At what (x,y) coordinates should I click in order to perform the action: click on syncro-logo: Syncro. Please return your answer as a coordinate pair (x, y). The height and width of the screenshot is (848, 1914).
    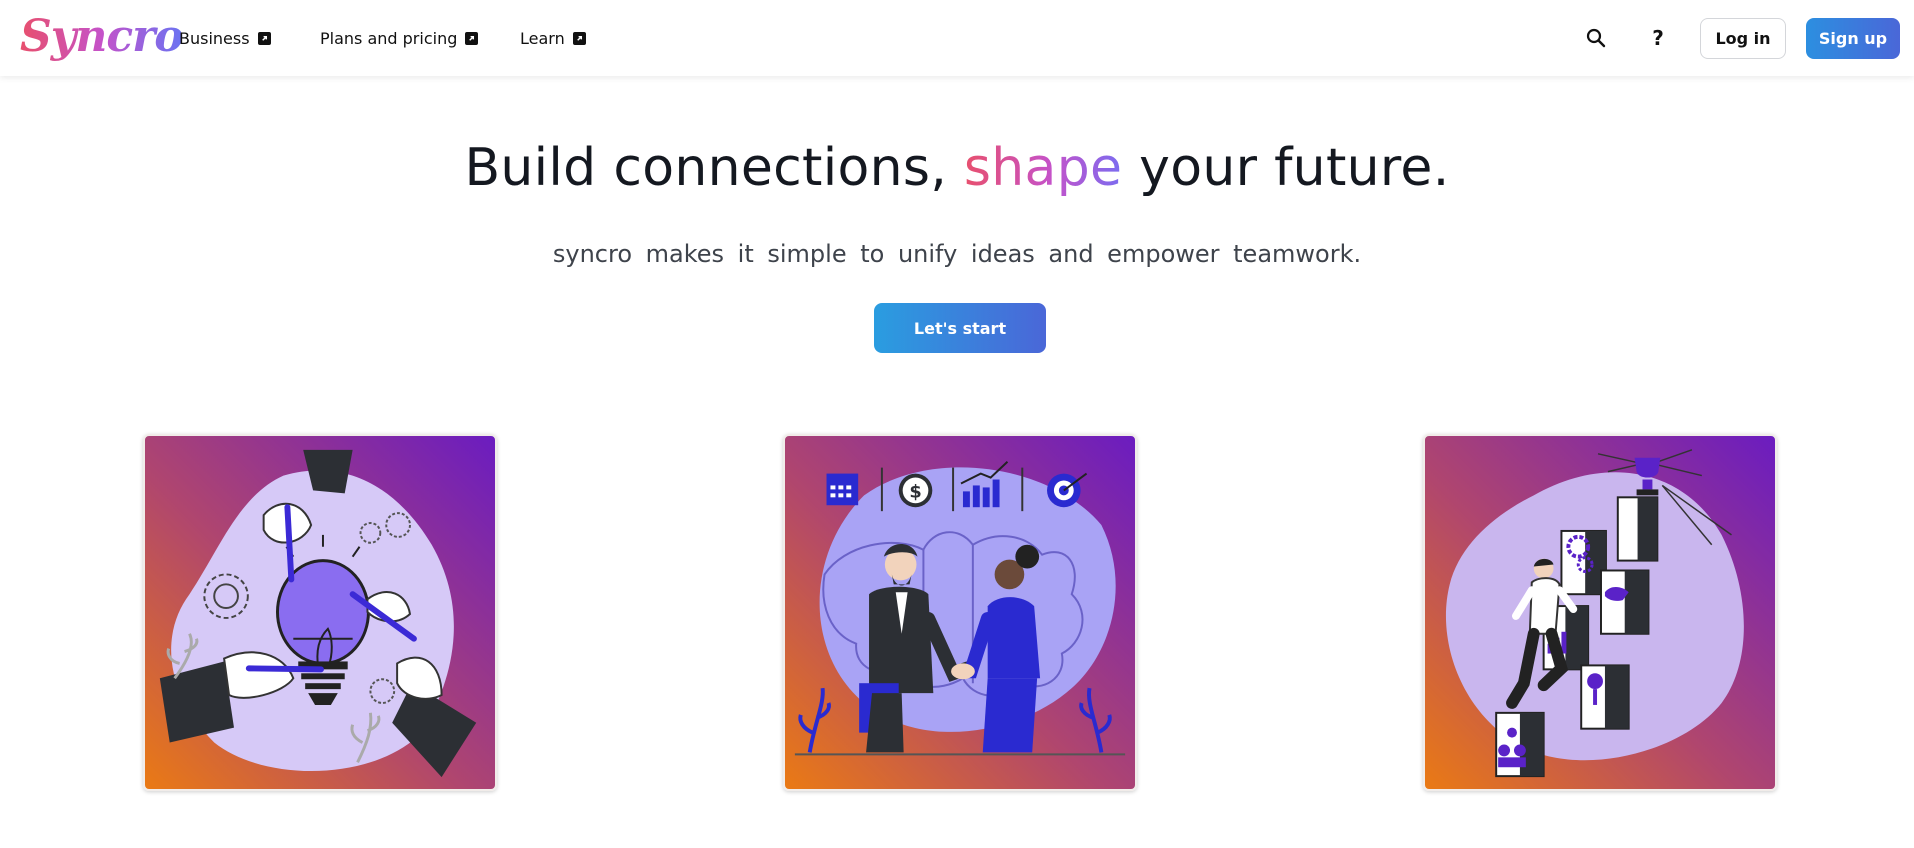
    Looking at the image, I should click on (102, 37).